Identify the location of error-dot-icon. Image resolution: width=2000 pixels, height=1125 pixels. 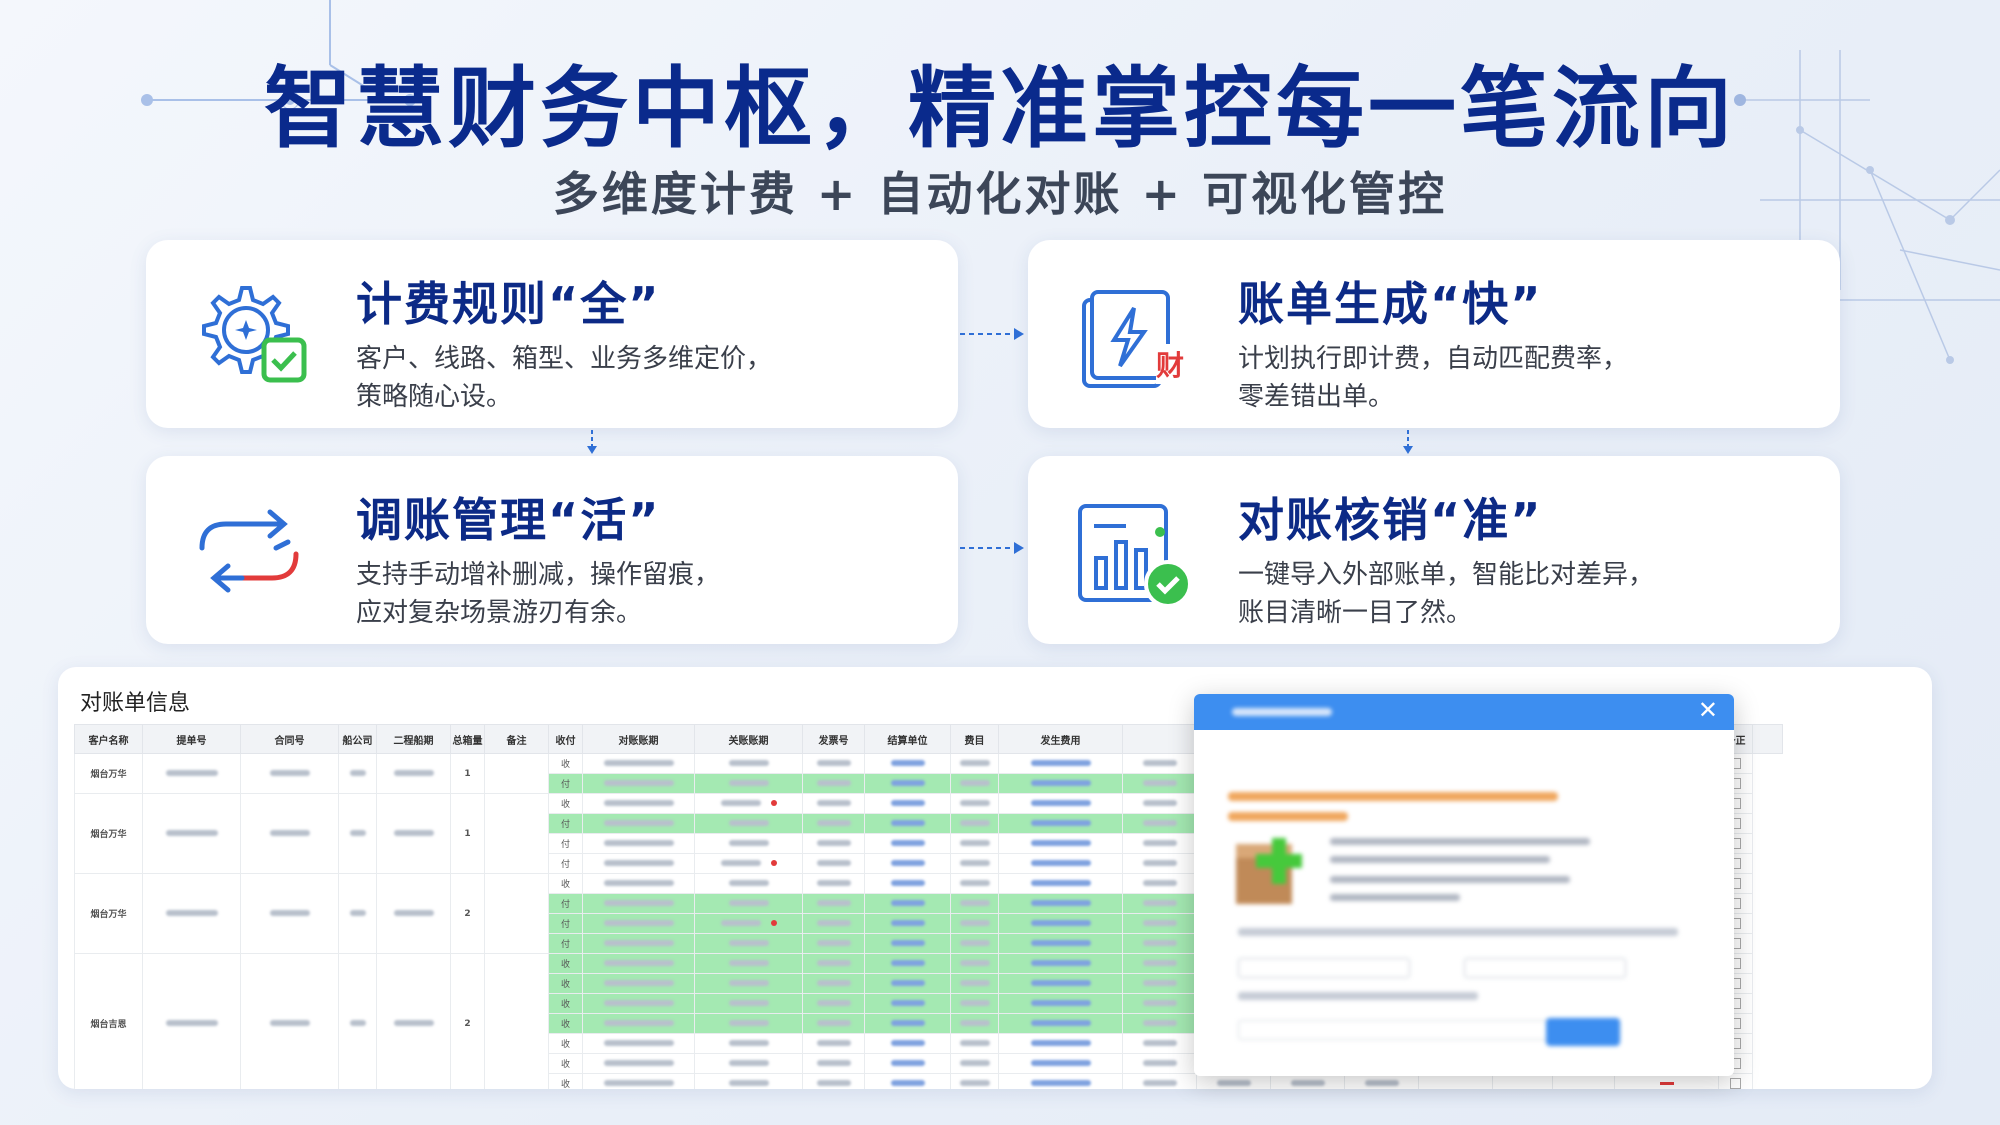
(773, 863).